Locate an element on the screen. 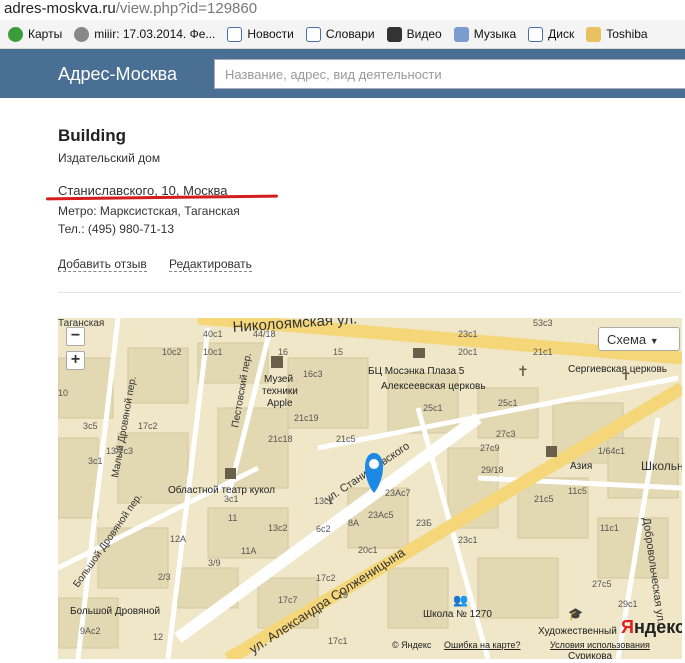 This screenshot has width=685, height=663. svg-text: 53c3 is located at coordinates (543, 323).